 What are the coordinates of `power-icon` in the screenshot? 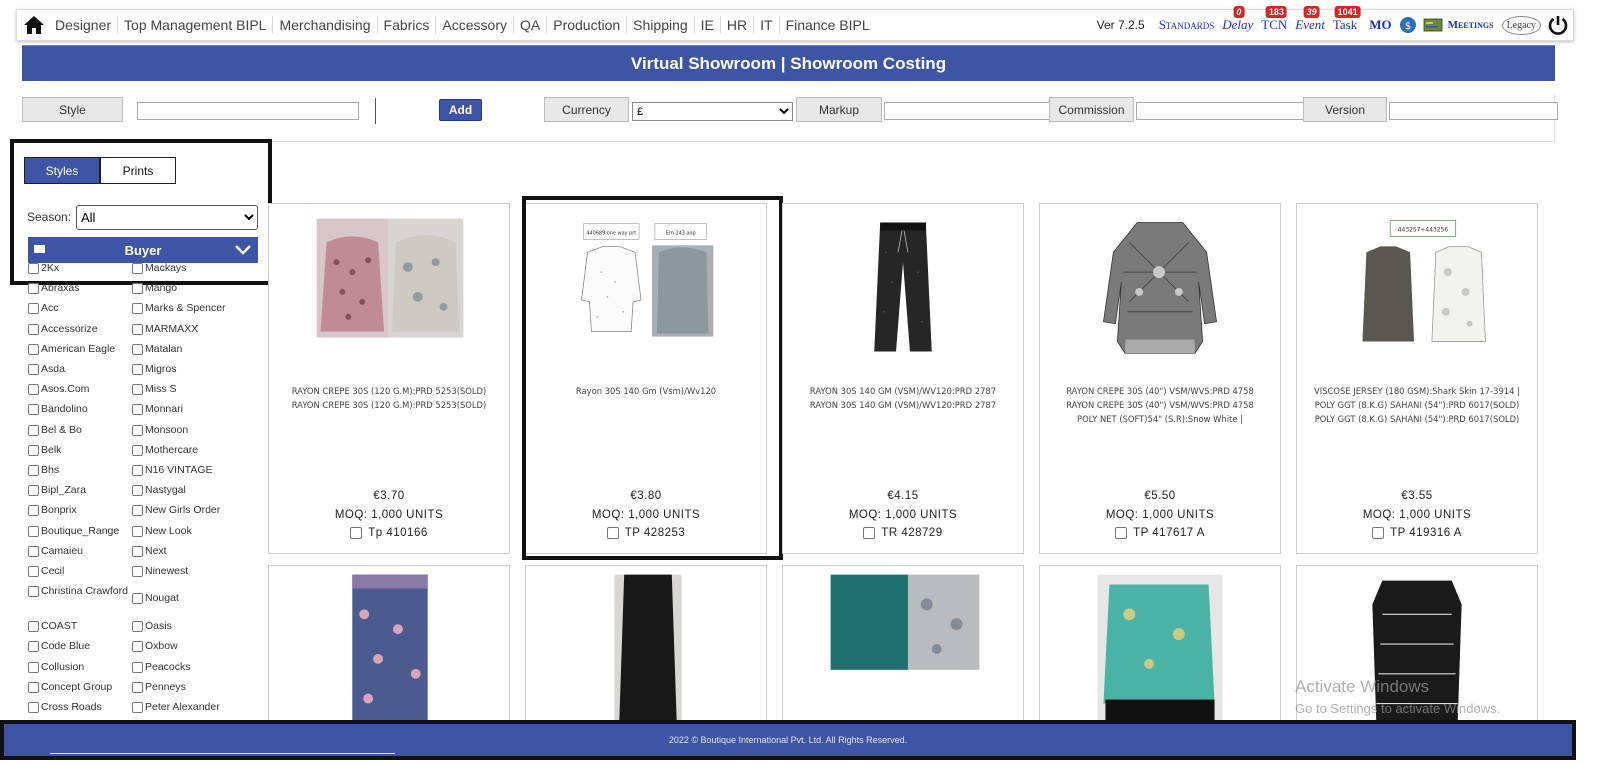 It's located at (1558, 25).